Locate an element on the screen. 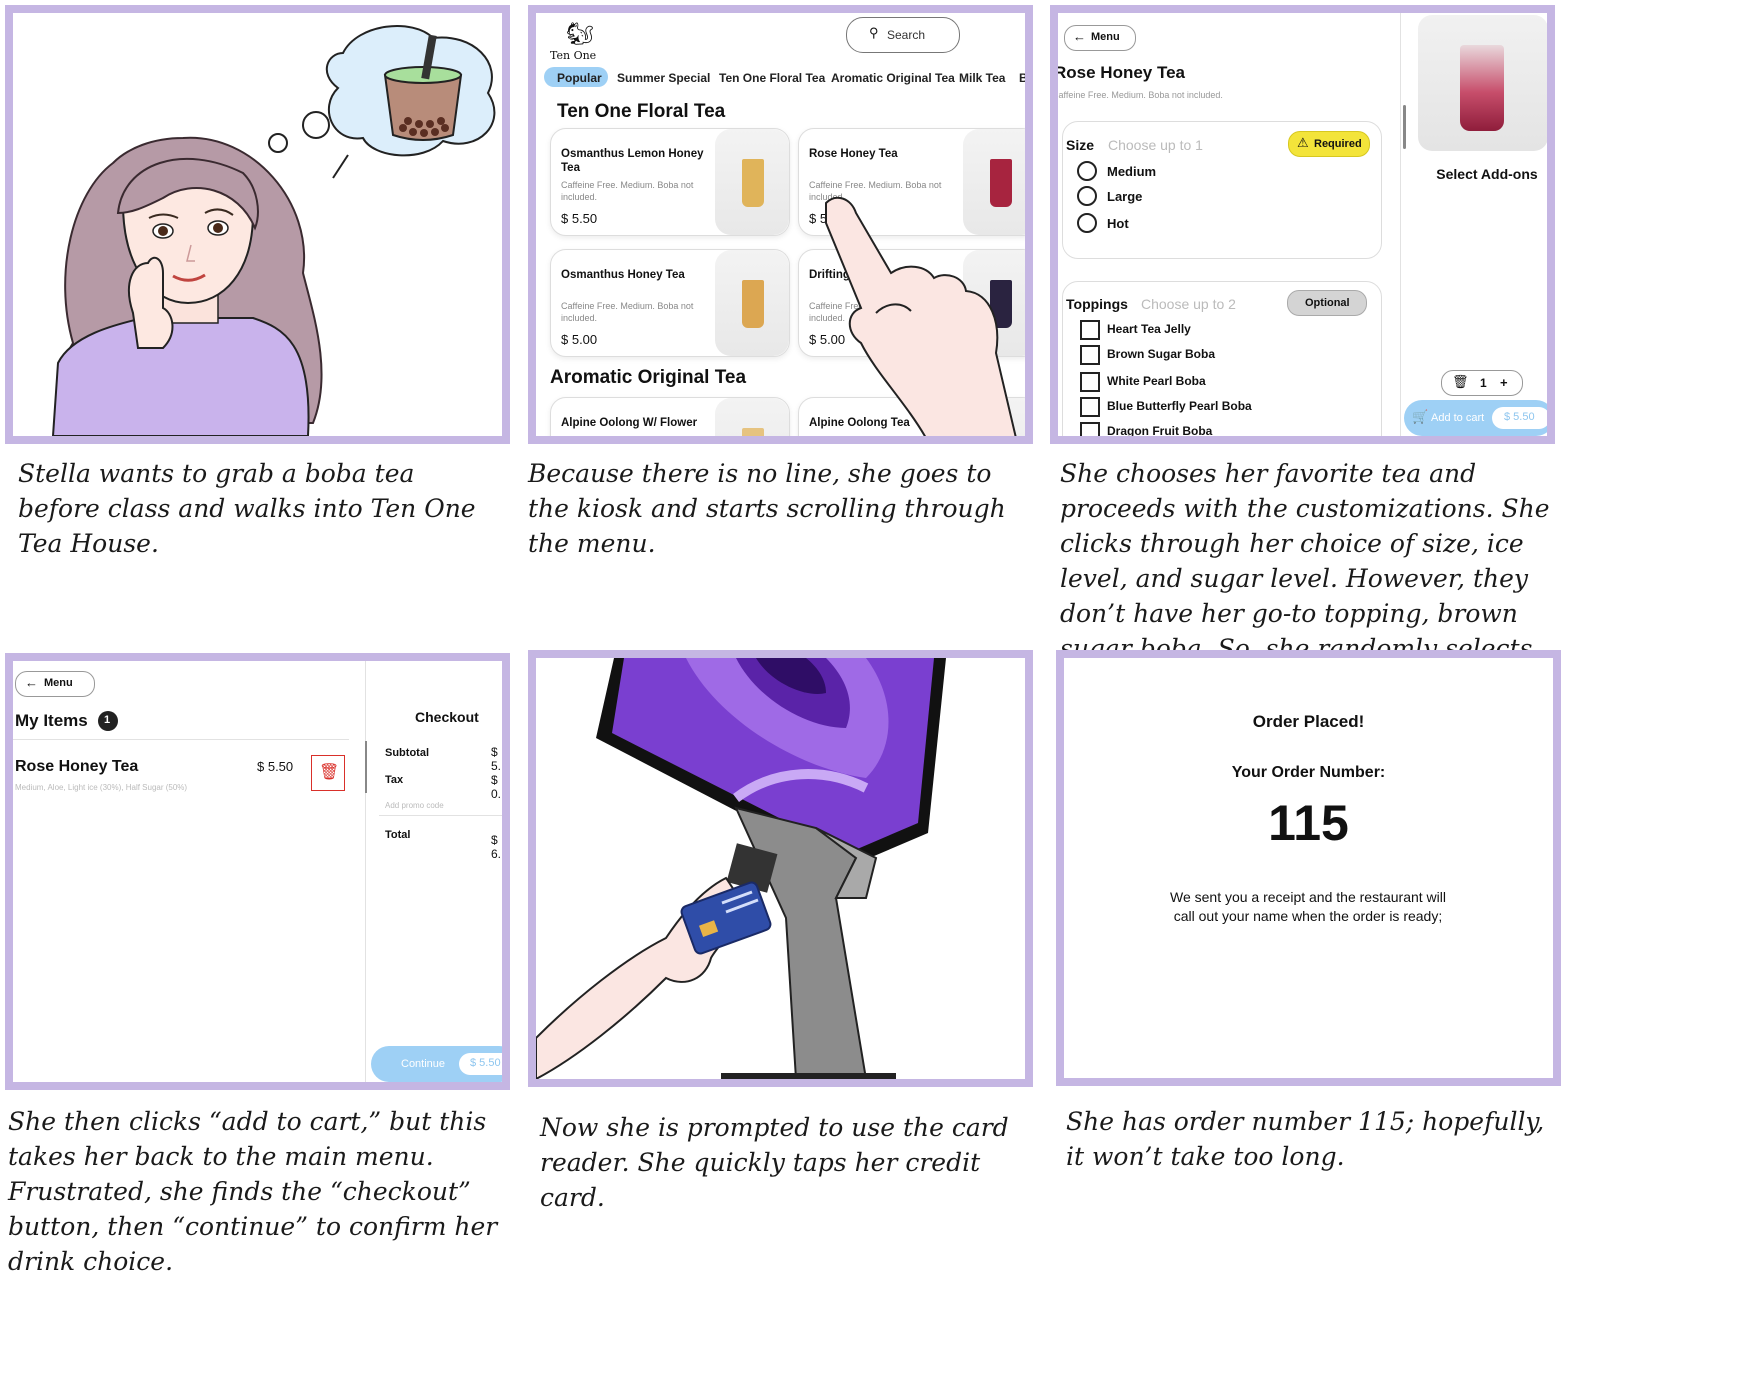 Image resolution: width=1750 pixels, height=1380 pixels. search-placeholder: Search is located at coordinates (906, 35).